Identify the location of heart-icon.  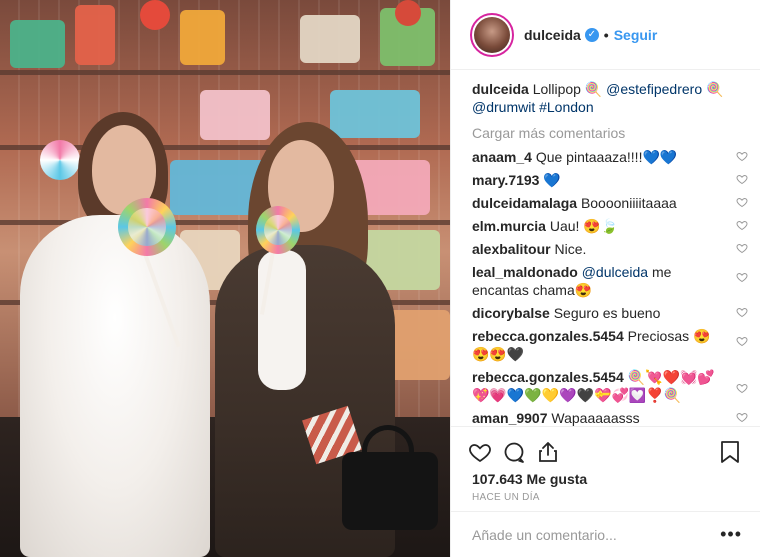
(480, 453).